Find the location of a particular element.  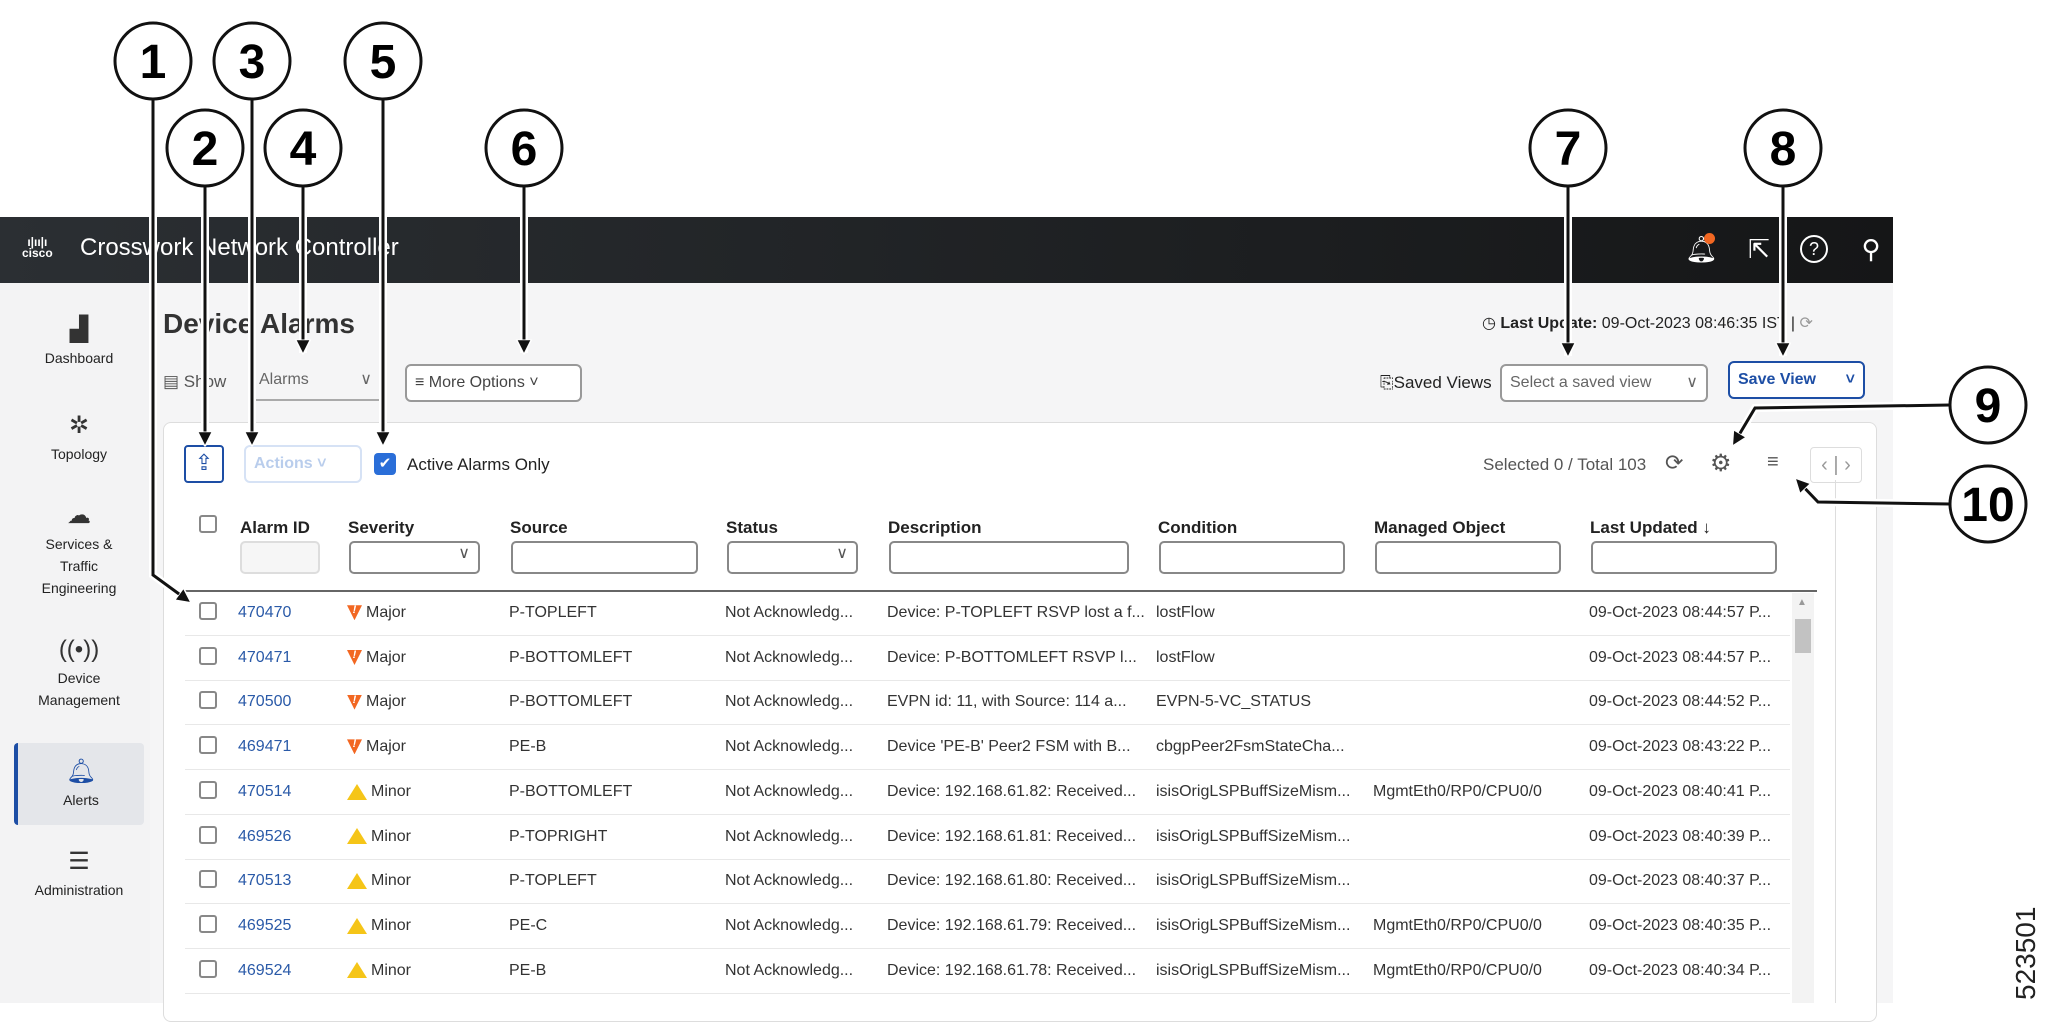

sidebar-item-administration: ☰ Administration is located at coordinates (79, 872).